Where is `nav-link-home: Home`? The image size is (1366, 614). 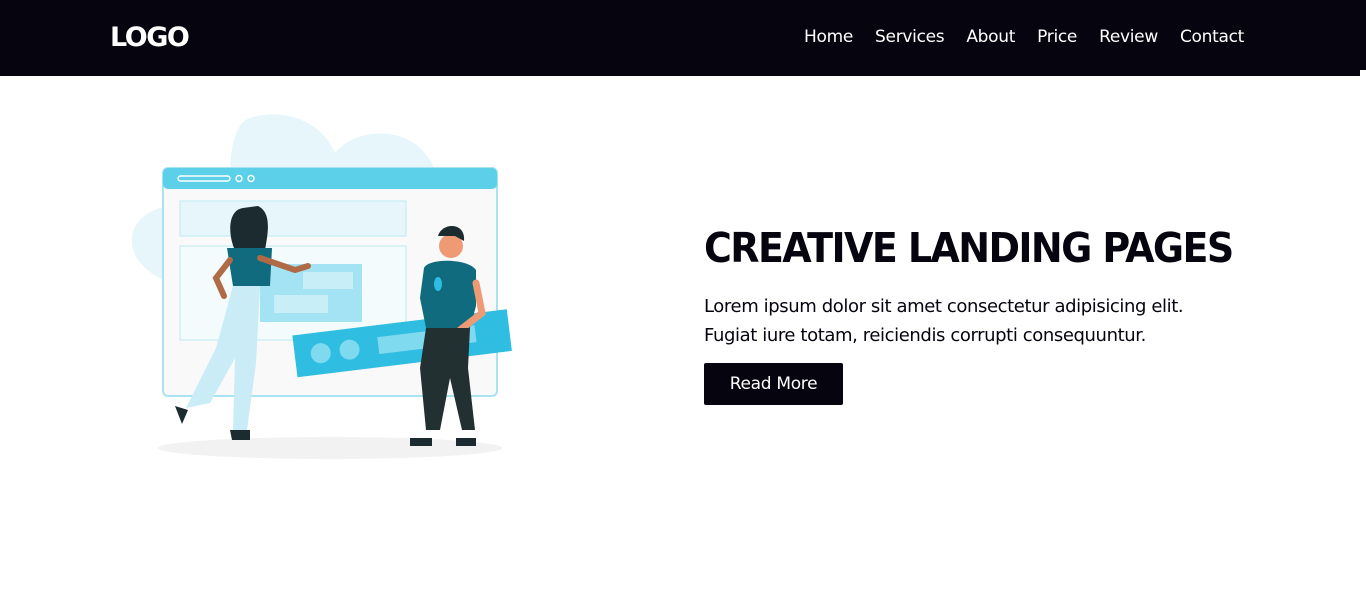
nav-link-home: Home is located at coordinates (828, 37).